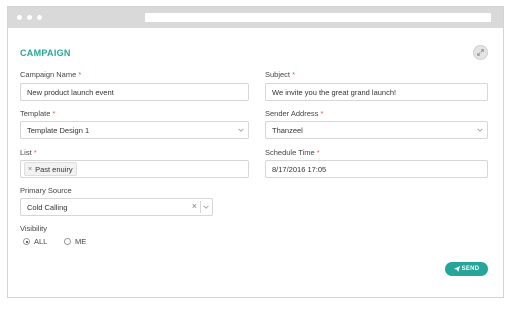 The height and width of the screenshot is (309, 512). I want to click on visibility-option-me: ME, so click(75, 241).